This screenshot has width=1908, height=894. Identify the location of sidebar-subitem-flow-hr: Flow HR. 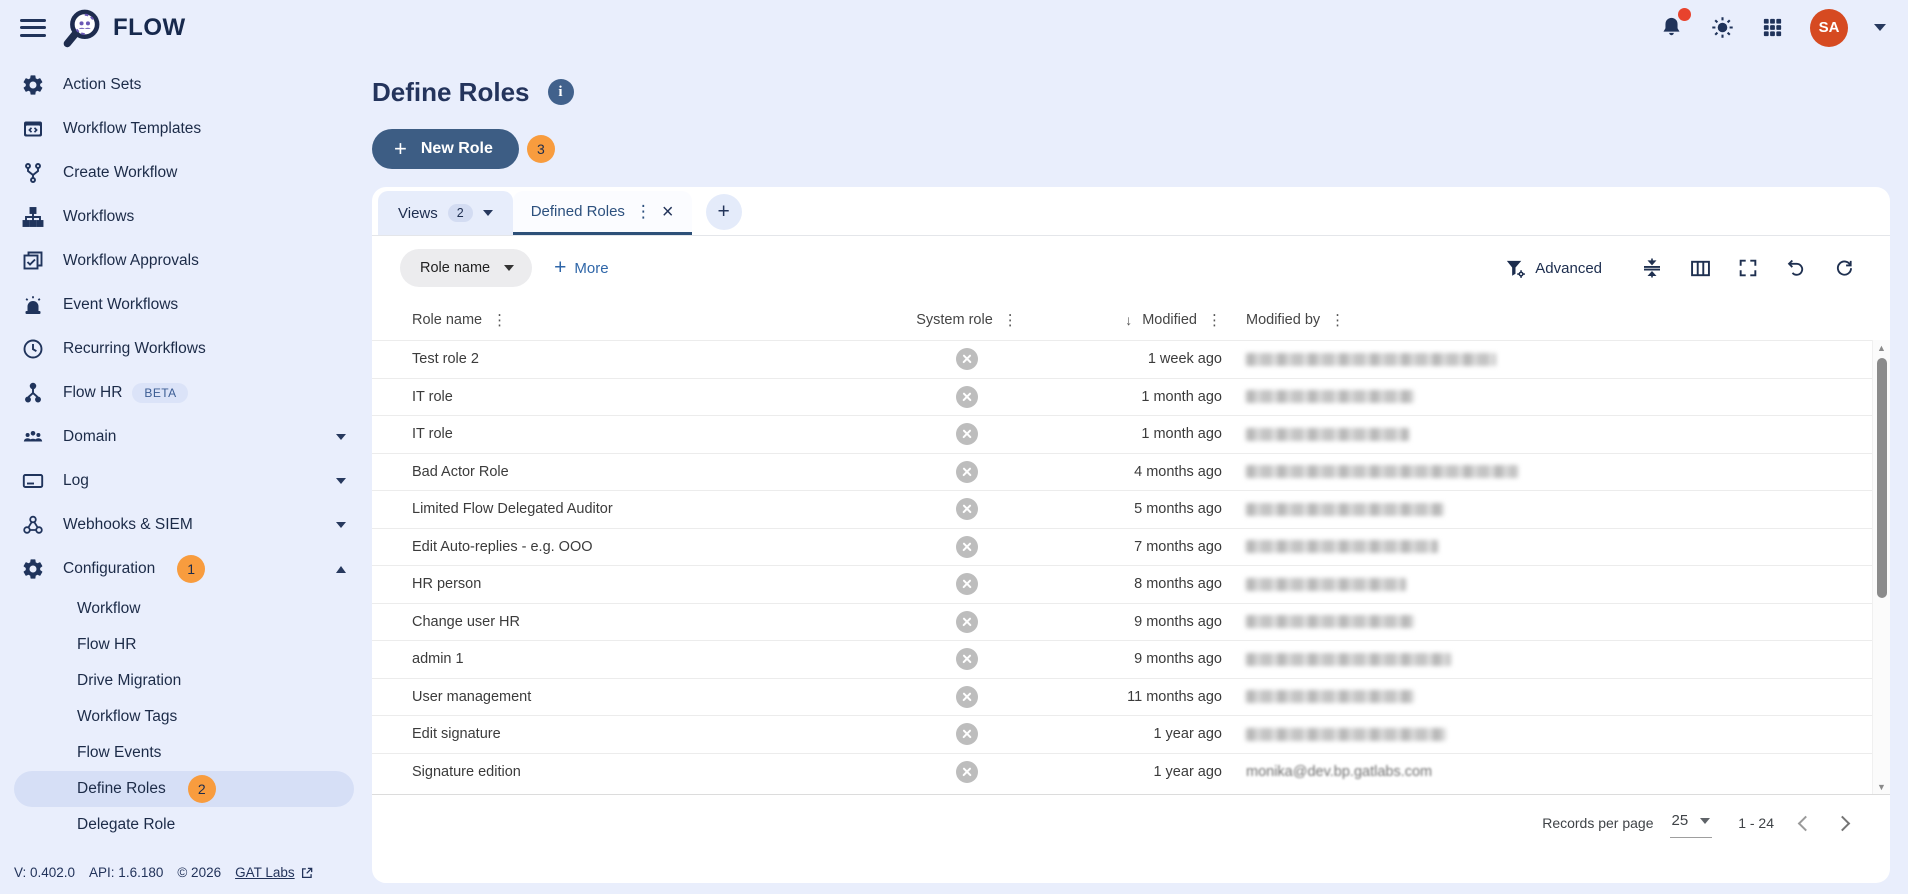
(184, 645).